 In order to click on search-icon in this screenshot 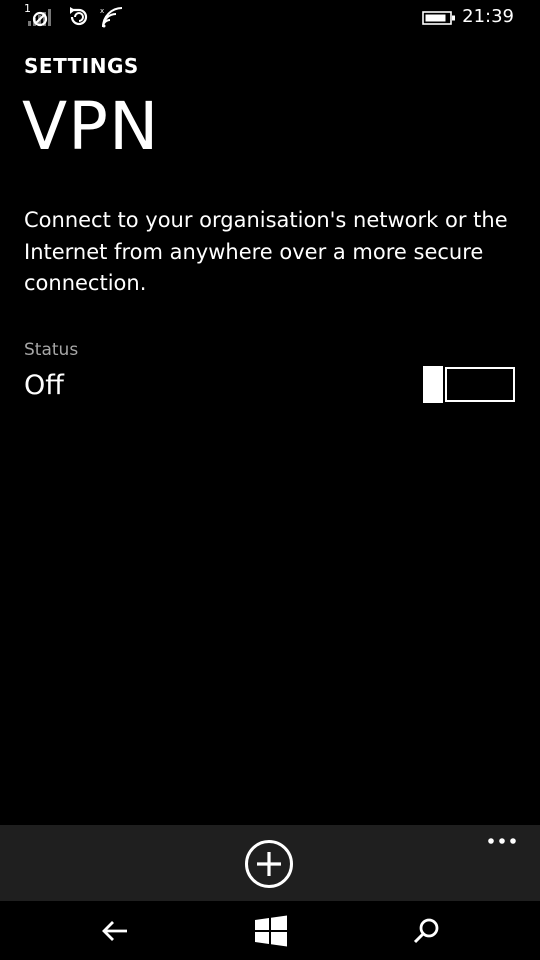, I will do `click(426, 931)`.